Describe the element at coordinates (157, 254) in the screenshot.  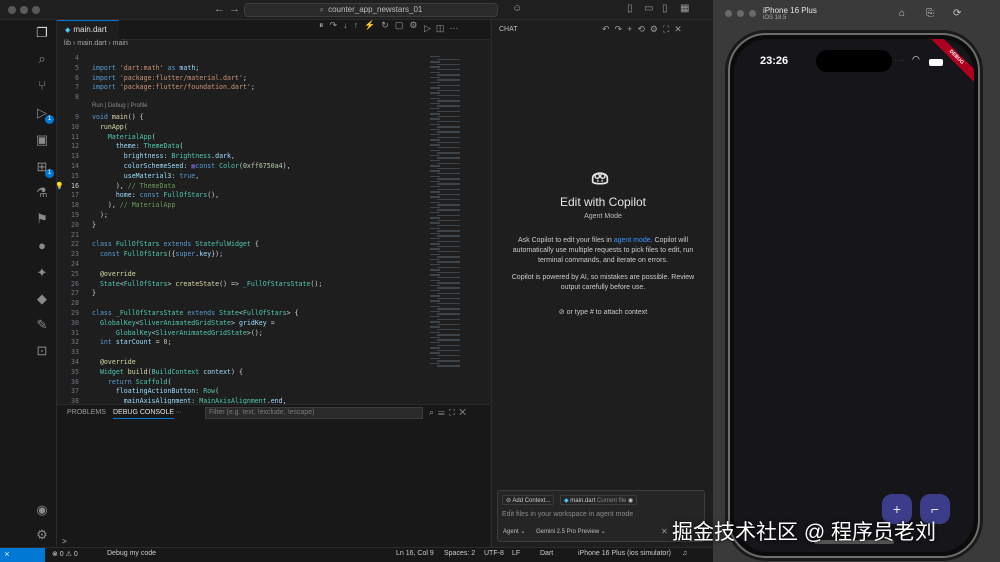
I see `code-text: const FullOfStars({super.key});` at that location.